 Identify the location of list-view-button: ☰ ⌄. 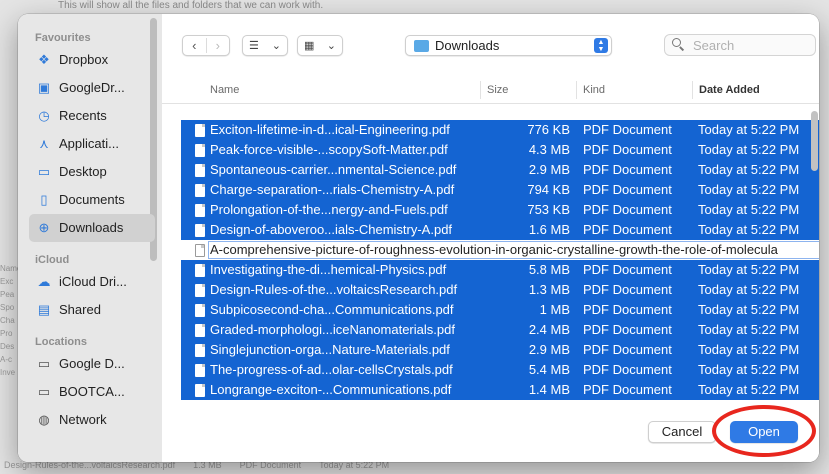
(265, 45).